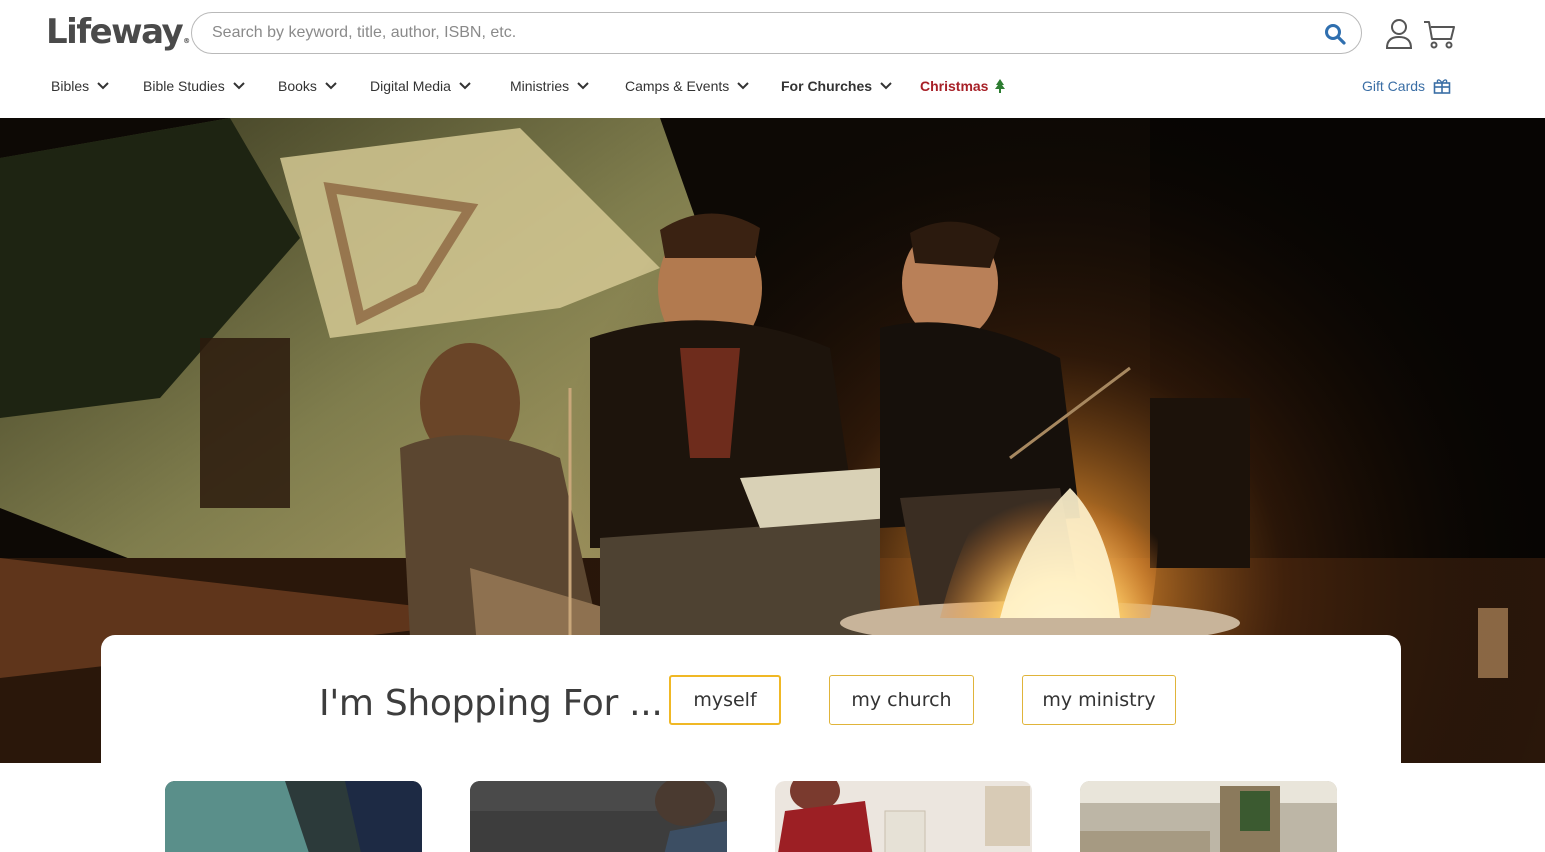 The image size is (1545, 852). What do you see at coordinates (187, 41) in the screenshot?
I see `registered-mark: ®` at bounding box center [187, 41].